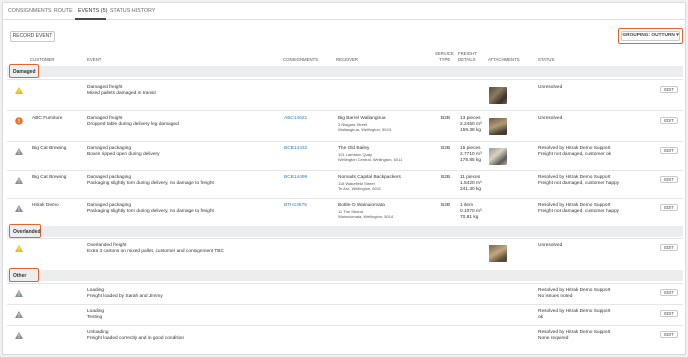 The width and height of the screenshot is (688, 357). Describe the element at coordinates (47, 118) in the screenshot. I see `customer-name: ABC Furniture` at that location.